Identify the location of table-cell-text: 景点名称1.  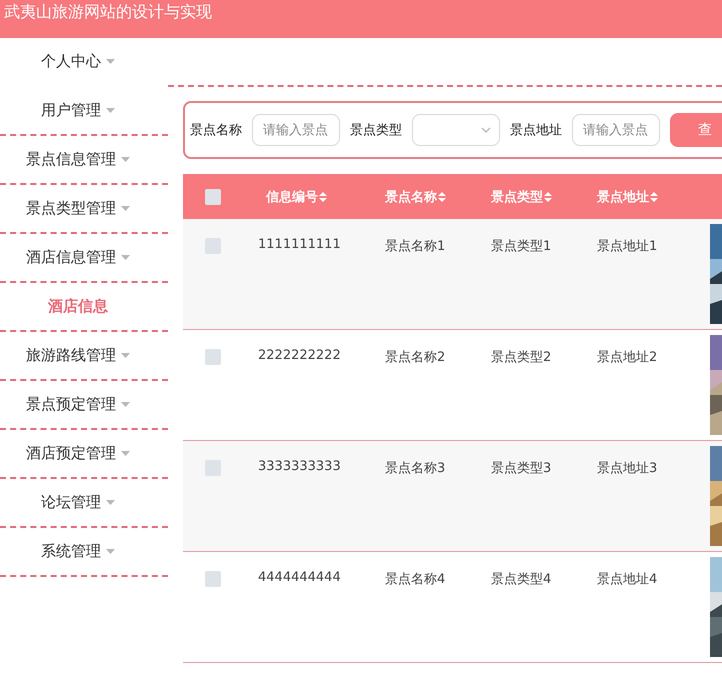
(415, 247).